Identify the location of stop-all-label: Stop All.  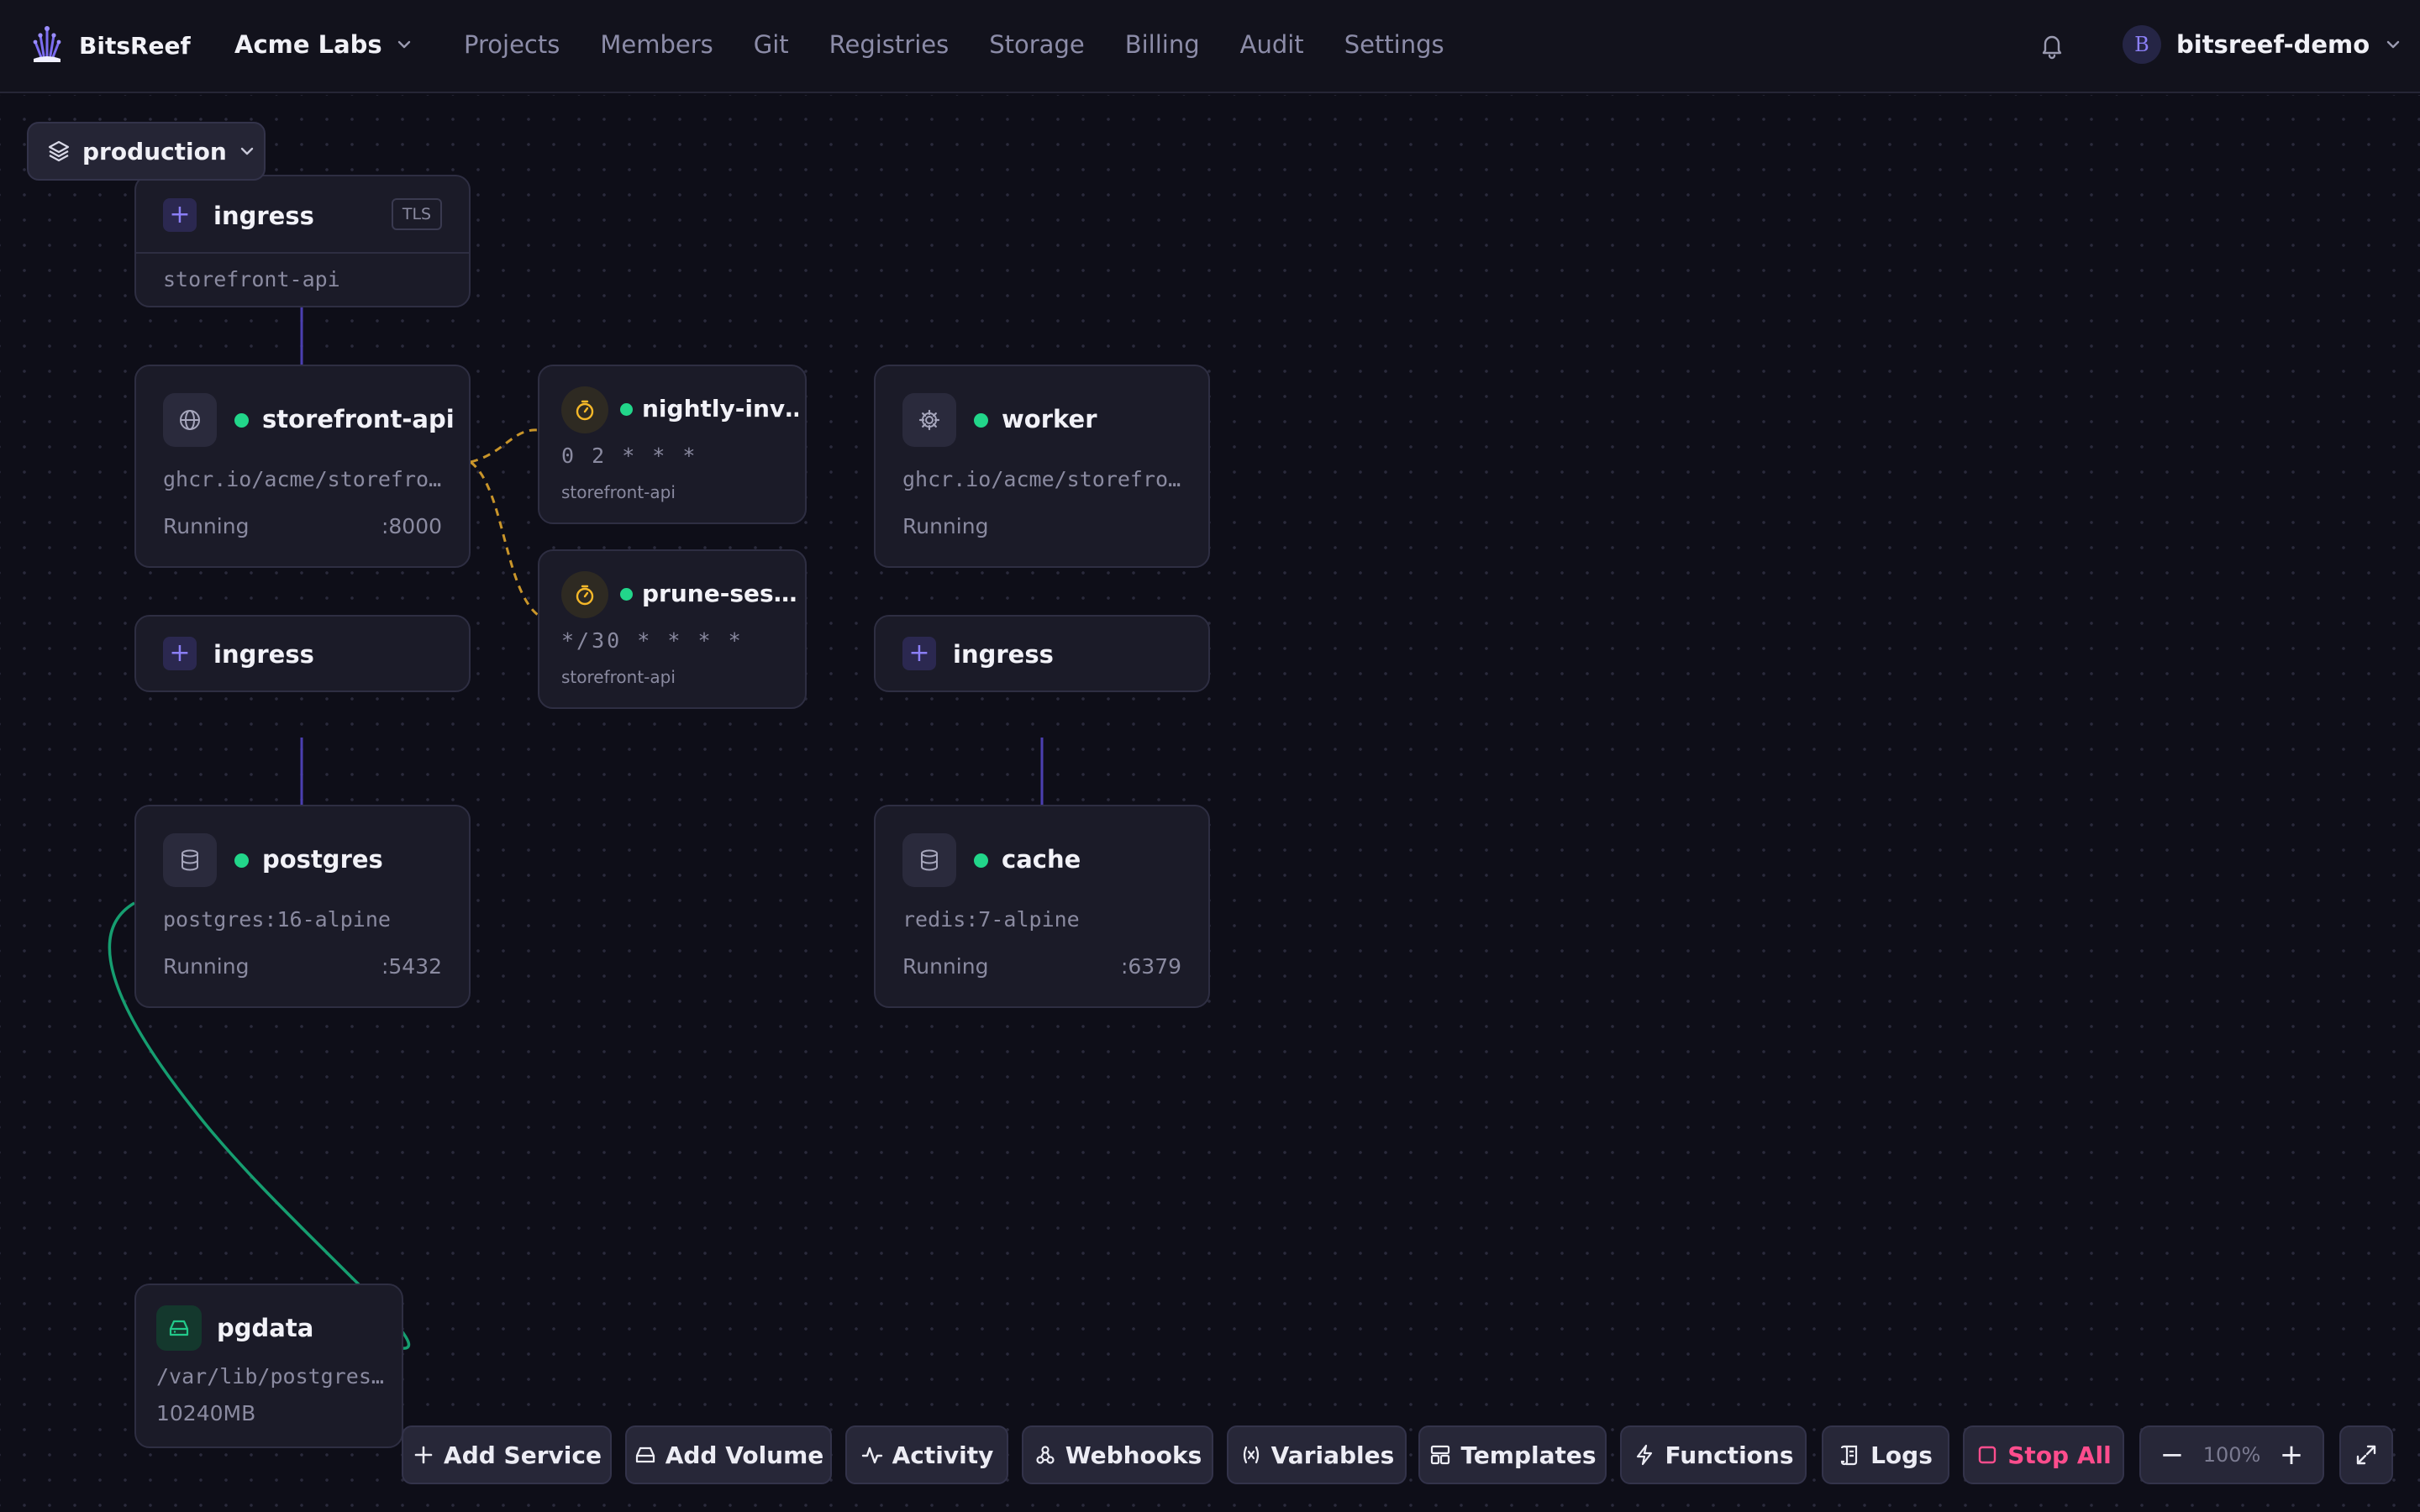
(2059, 1455).